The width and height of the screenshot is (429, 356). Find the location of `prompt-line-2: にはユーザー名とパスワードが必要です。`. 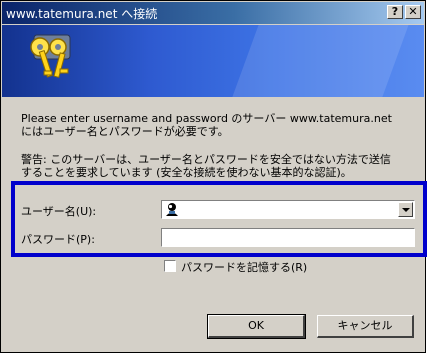

prompt-line-2: にはユーザー名とパスワードが必要です。 is located at coordinates (125, 131).